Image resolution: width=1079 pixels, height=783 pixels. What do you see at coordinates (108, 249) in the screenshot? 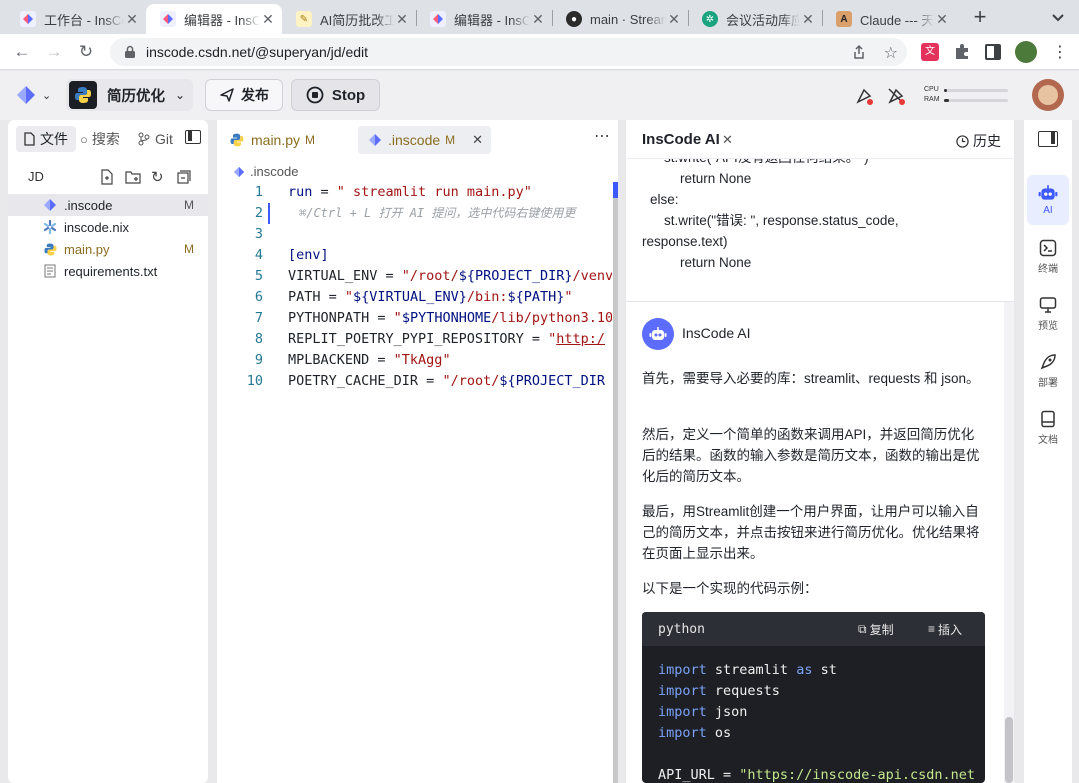
I see `file-item-main-py: main.py M` at bounding box center [108, 249].